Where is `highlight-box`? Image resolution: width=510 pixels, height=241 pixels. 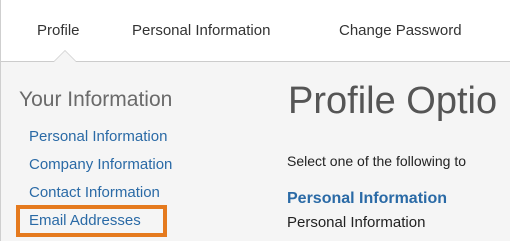
highlight-box is located at coordinates (91, 221).